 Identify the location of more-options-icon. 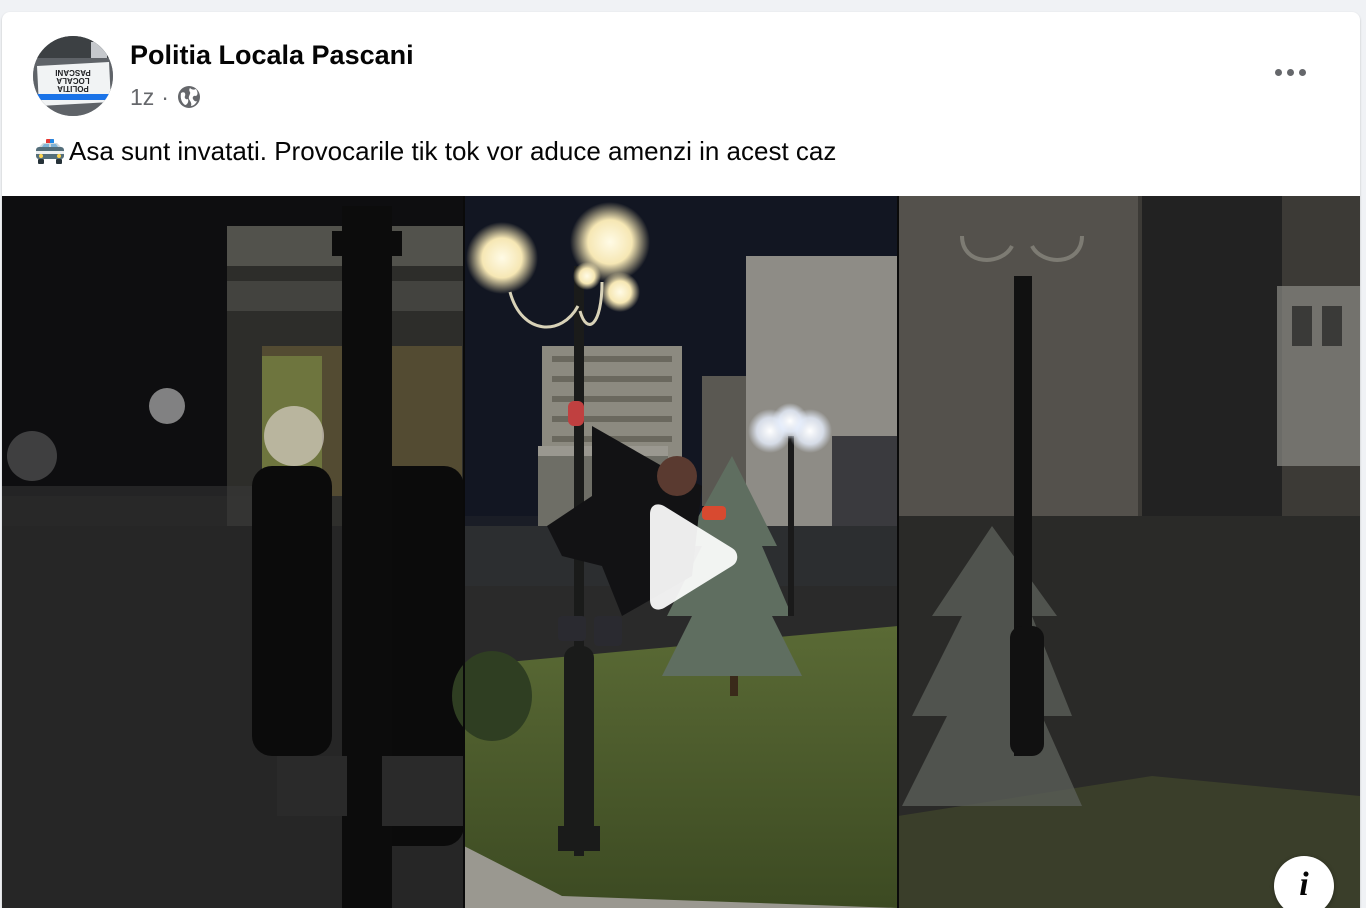
(1290, 72).